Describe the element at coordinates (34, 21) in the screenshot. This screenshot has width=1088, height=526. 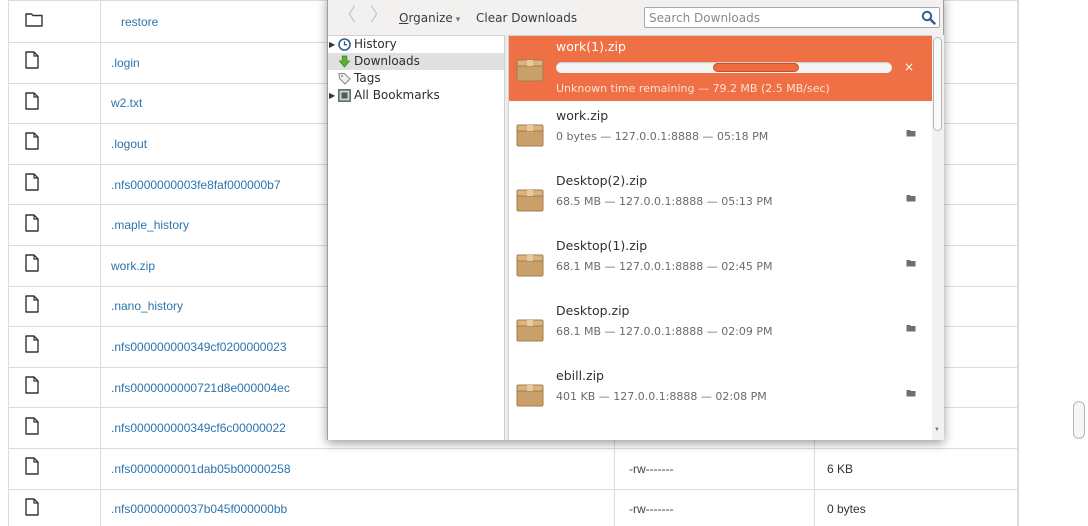
I see `folder-icon` at that location.